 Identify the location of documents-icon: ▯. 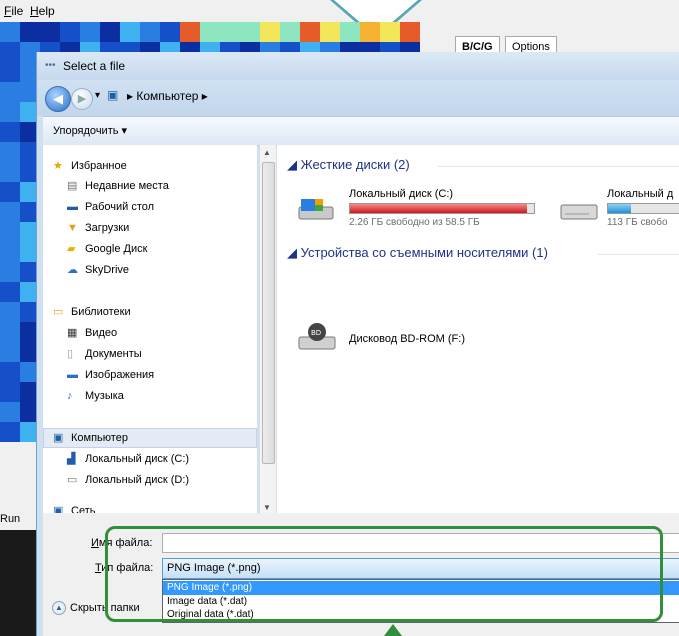
(70, 354).